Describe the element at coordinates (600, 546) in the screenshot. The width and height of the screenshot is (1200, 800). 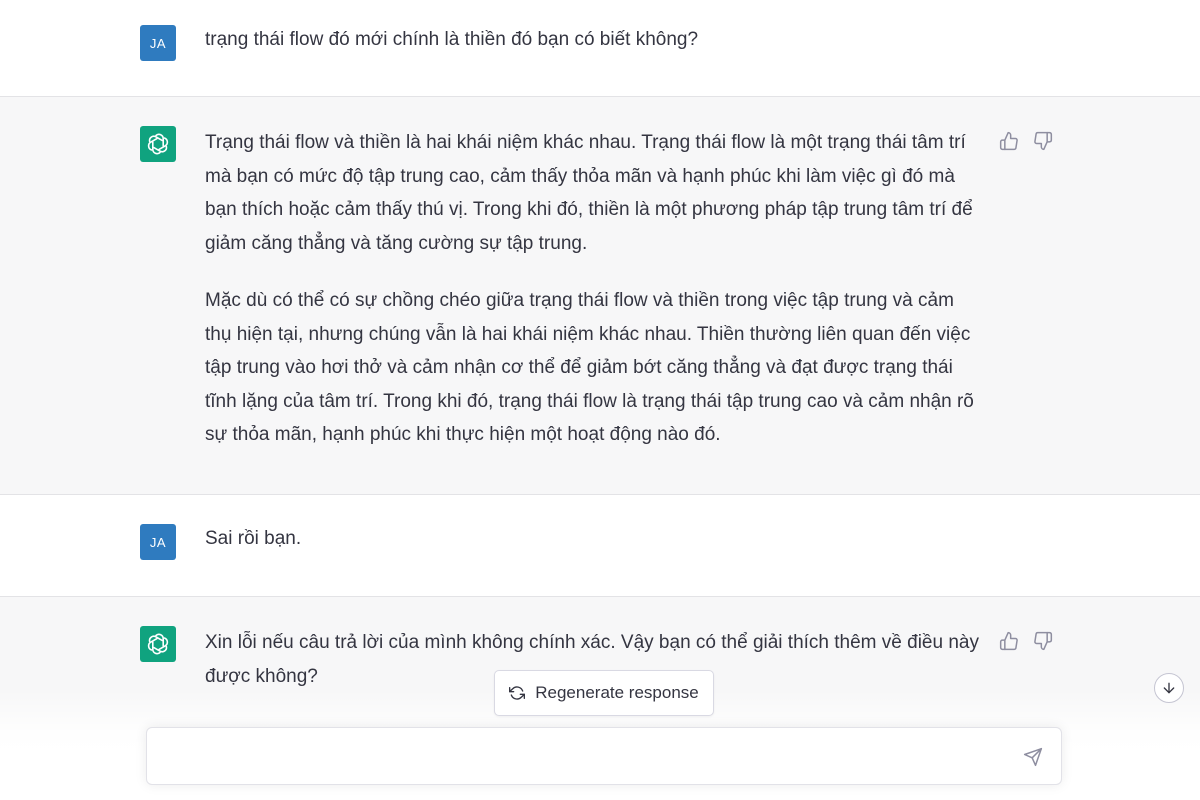
I see `message-row-user: JA Sai rồi bạn.` at that location.